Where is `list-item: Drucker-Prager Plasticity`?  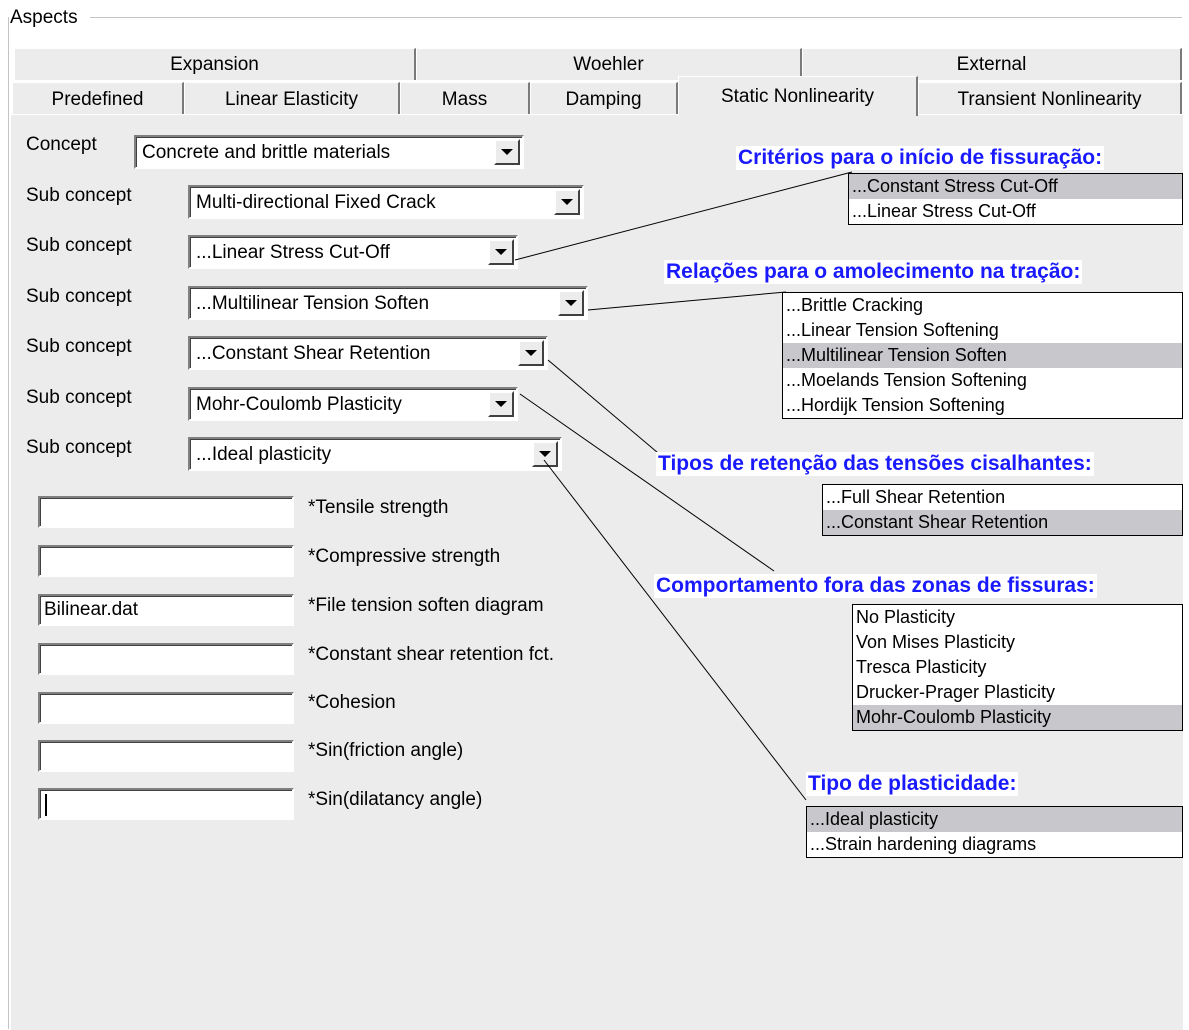
list-item: Drucker-Prager Plasticity is located at coordinates (956, 692).